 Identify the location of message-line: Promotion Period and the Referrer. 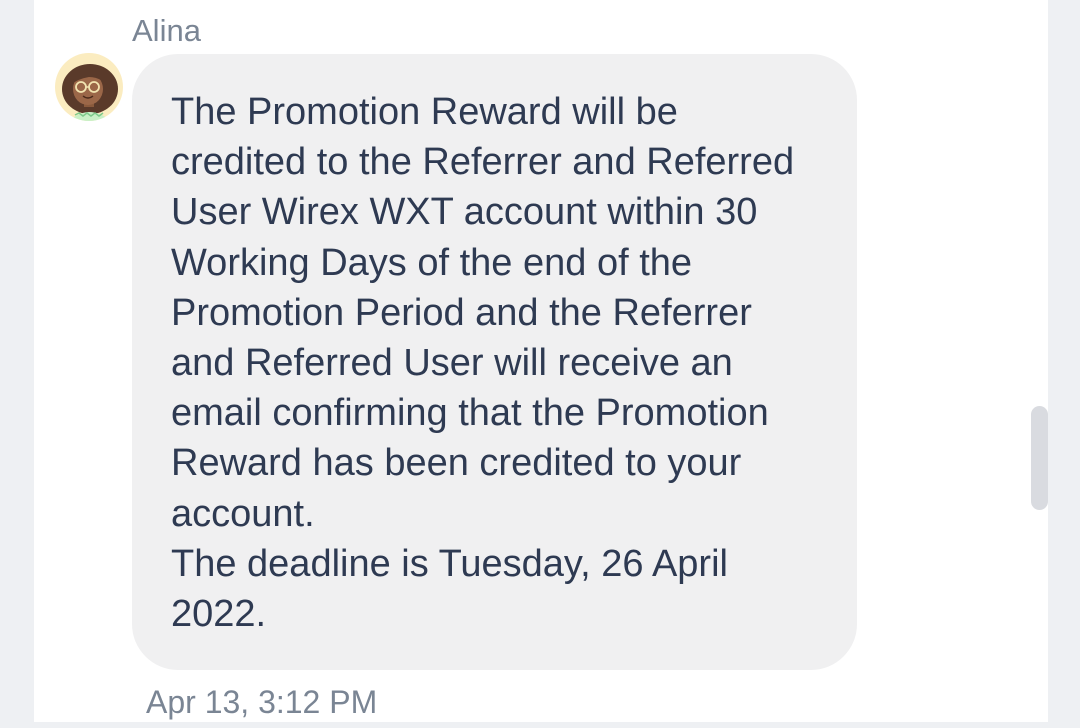
(461, 312).